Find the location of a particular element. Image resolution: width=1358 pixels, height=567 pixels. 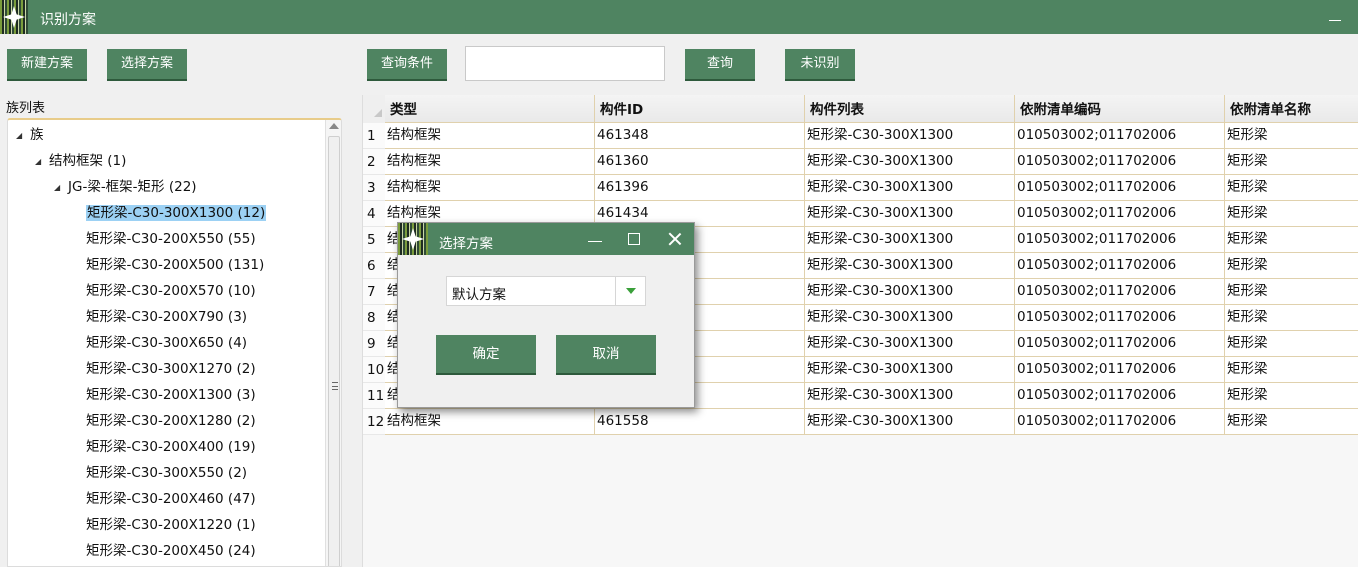

tree-item: 矩形梁-C30-200X790 (3) is located at coordinates (166, 317).